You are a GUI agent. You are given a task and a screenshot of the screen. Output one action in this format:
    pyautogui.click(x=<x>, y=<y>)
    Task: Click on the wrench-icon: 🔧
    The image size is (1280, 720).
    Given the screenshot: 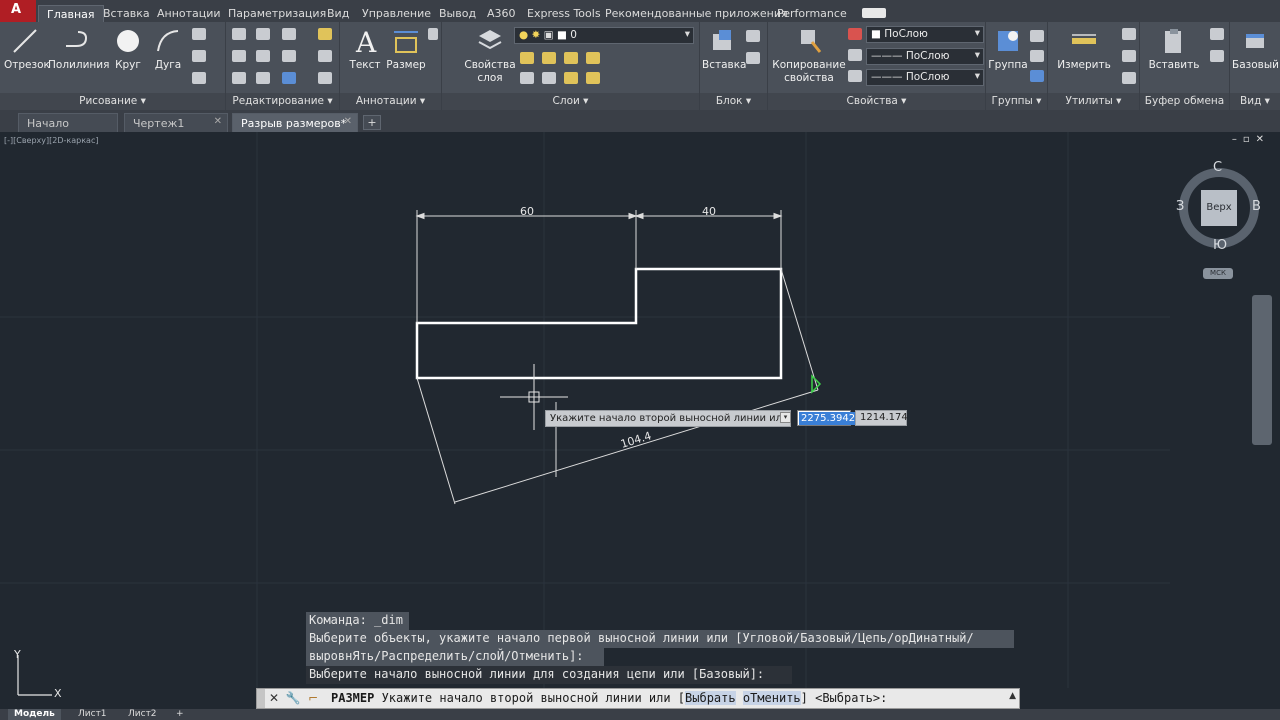 What is the action you would take?
    pyautogui.click(x=293, y=698)
    